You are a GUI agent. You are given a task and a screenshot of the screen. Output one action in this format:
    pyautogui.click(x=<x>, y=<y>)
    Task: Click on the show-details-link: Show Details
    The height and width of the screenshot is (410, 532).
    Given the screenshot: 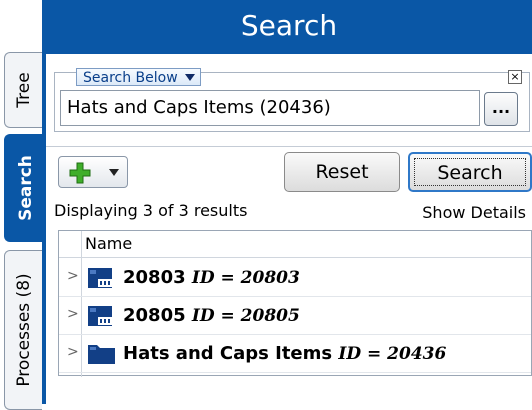 What is the action you would take?
    pyautogui.click(x=474, y=212)
    